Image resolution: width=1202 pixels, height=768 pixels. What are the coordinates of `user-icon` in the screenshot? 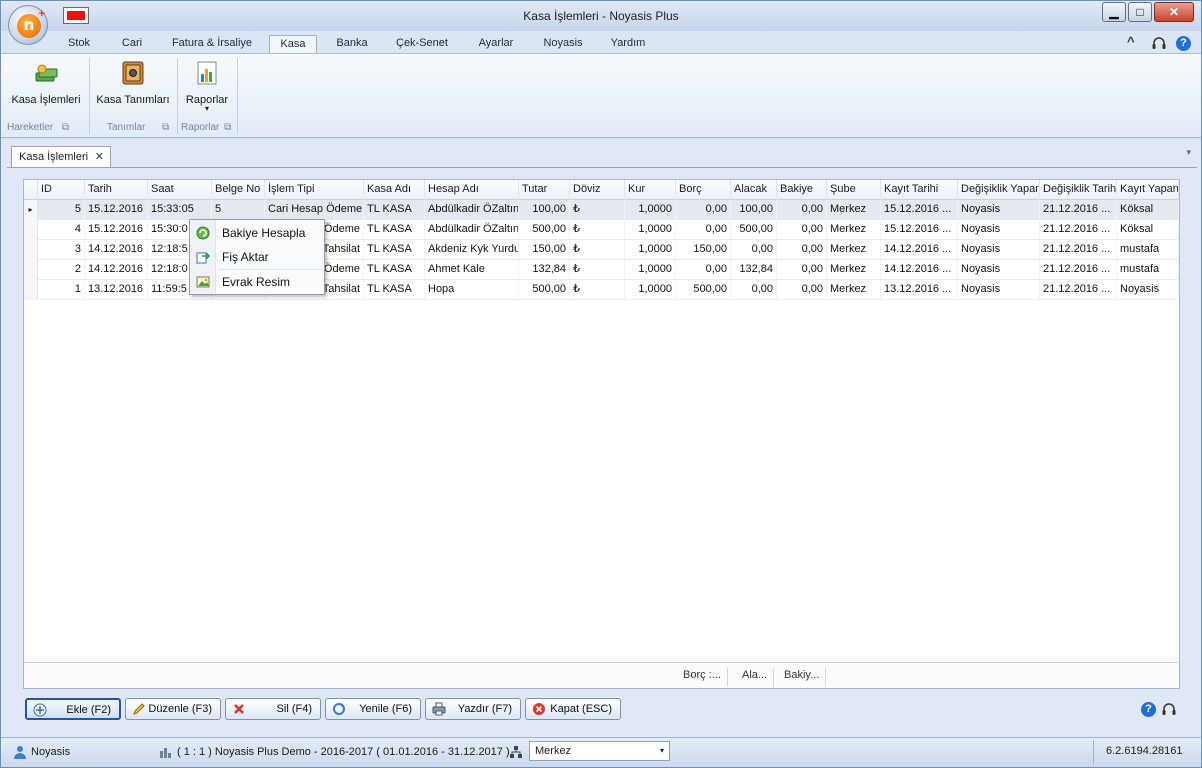 It's located at (20, 752).